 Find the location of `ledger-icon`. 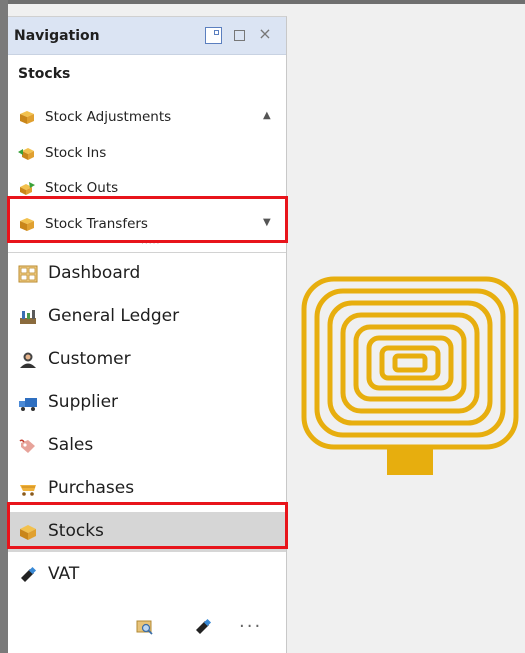

ledger-icon is located at coordinates (28, 317).